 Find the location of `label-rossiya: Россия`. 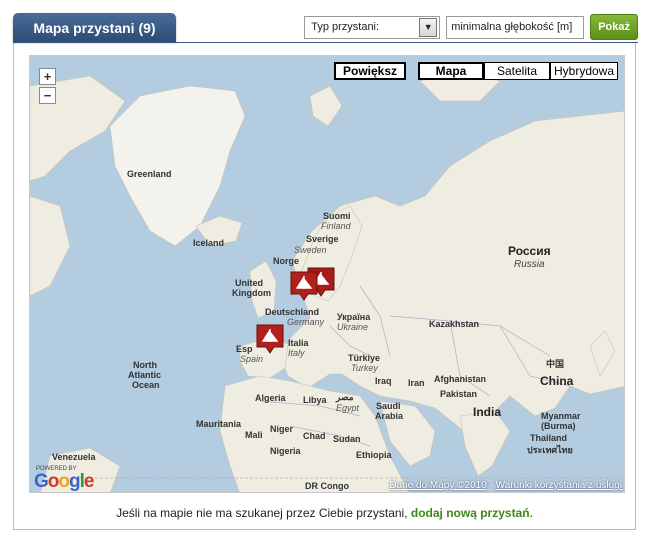

label-rossiya: Россия is located at coordinates (529, 251).